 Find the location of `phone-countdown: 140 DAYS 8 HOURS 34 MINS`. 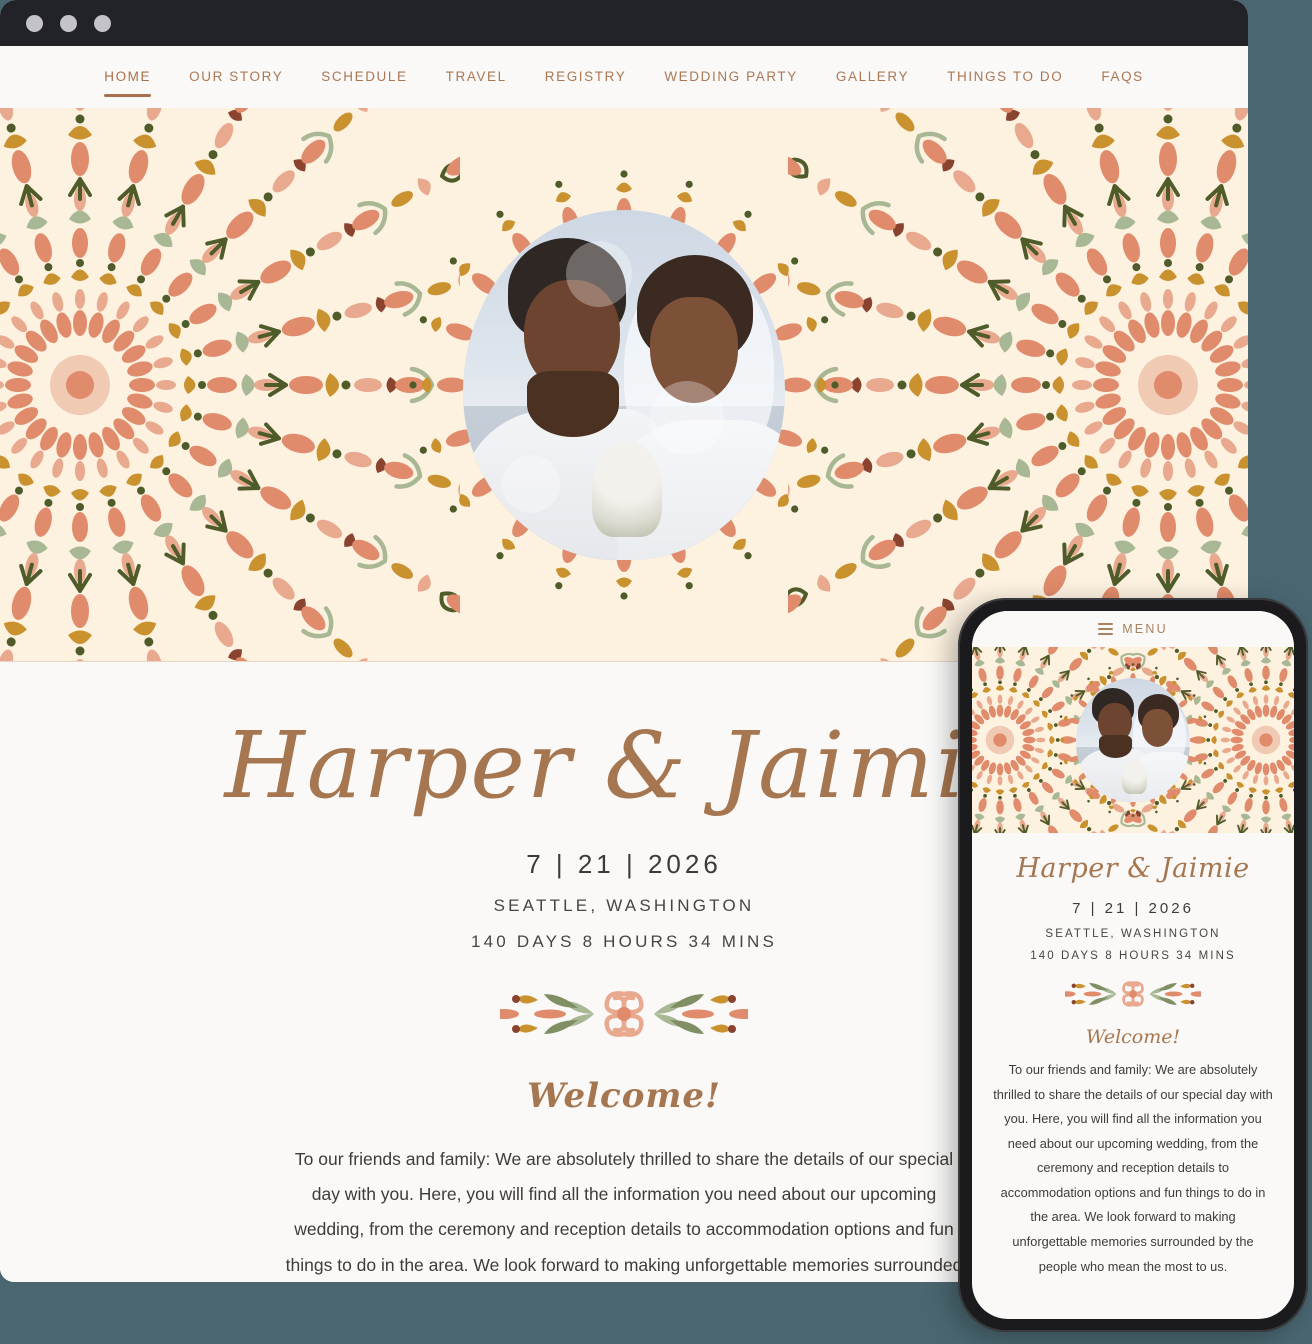

phone-countdown: 140 DAYS 8 HOURS 34 MINS is located at coordinates (1133, 956).